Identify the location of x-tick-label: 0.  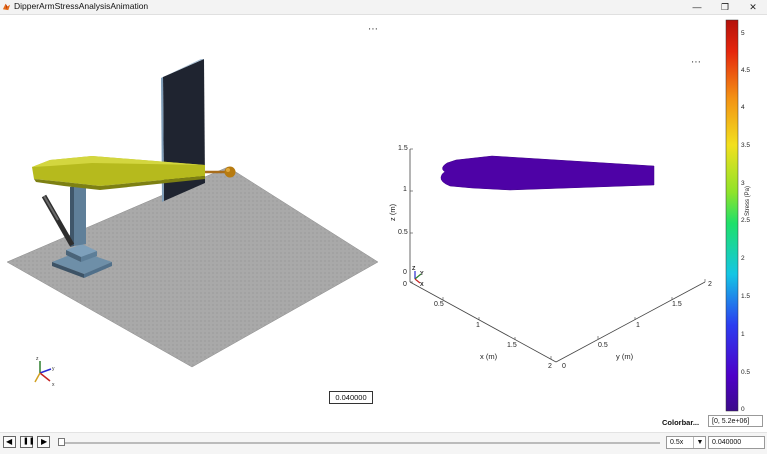
(405, 284).